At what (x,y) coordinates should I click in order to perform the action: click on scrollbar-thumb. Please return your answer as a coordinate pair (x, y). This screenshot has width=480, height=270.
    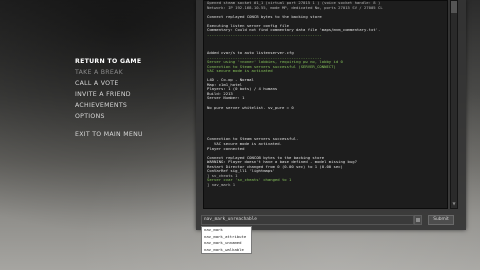
    Looking at the image, I should click on (454, 7).